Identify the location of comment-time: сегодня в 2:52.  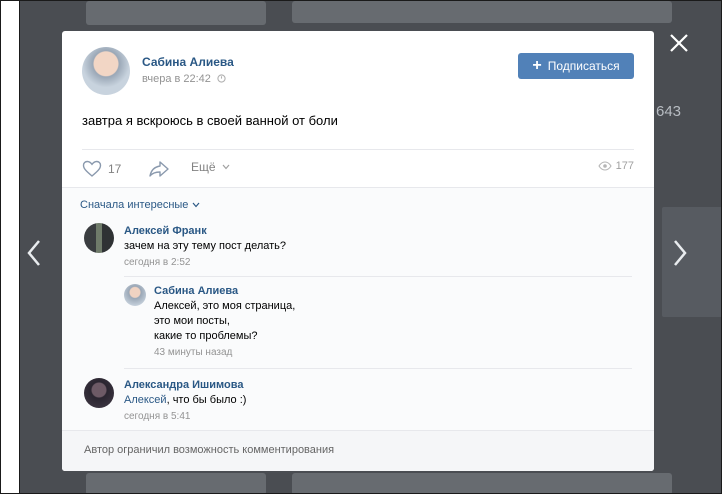
(205, 262).